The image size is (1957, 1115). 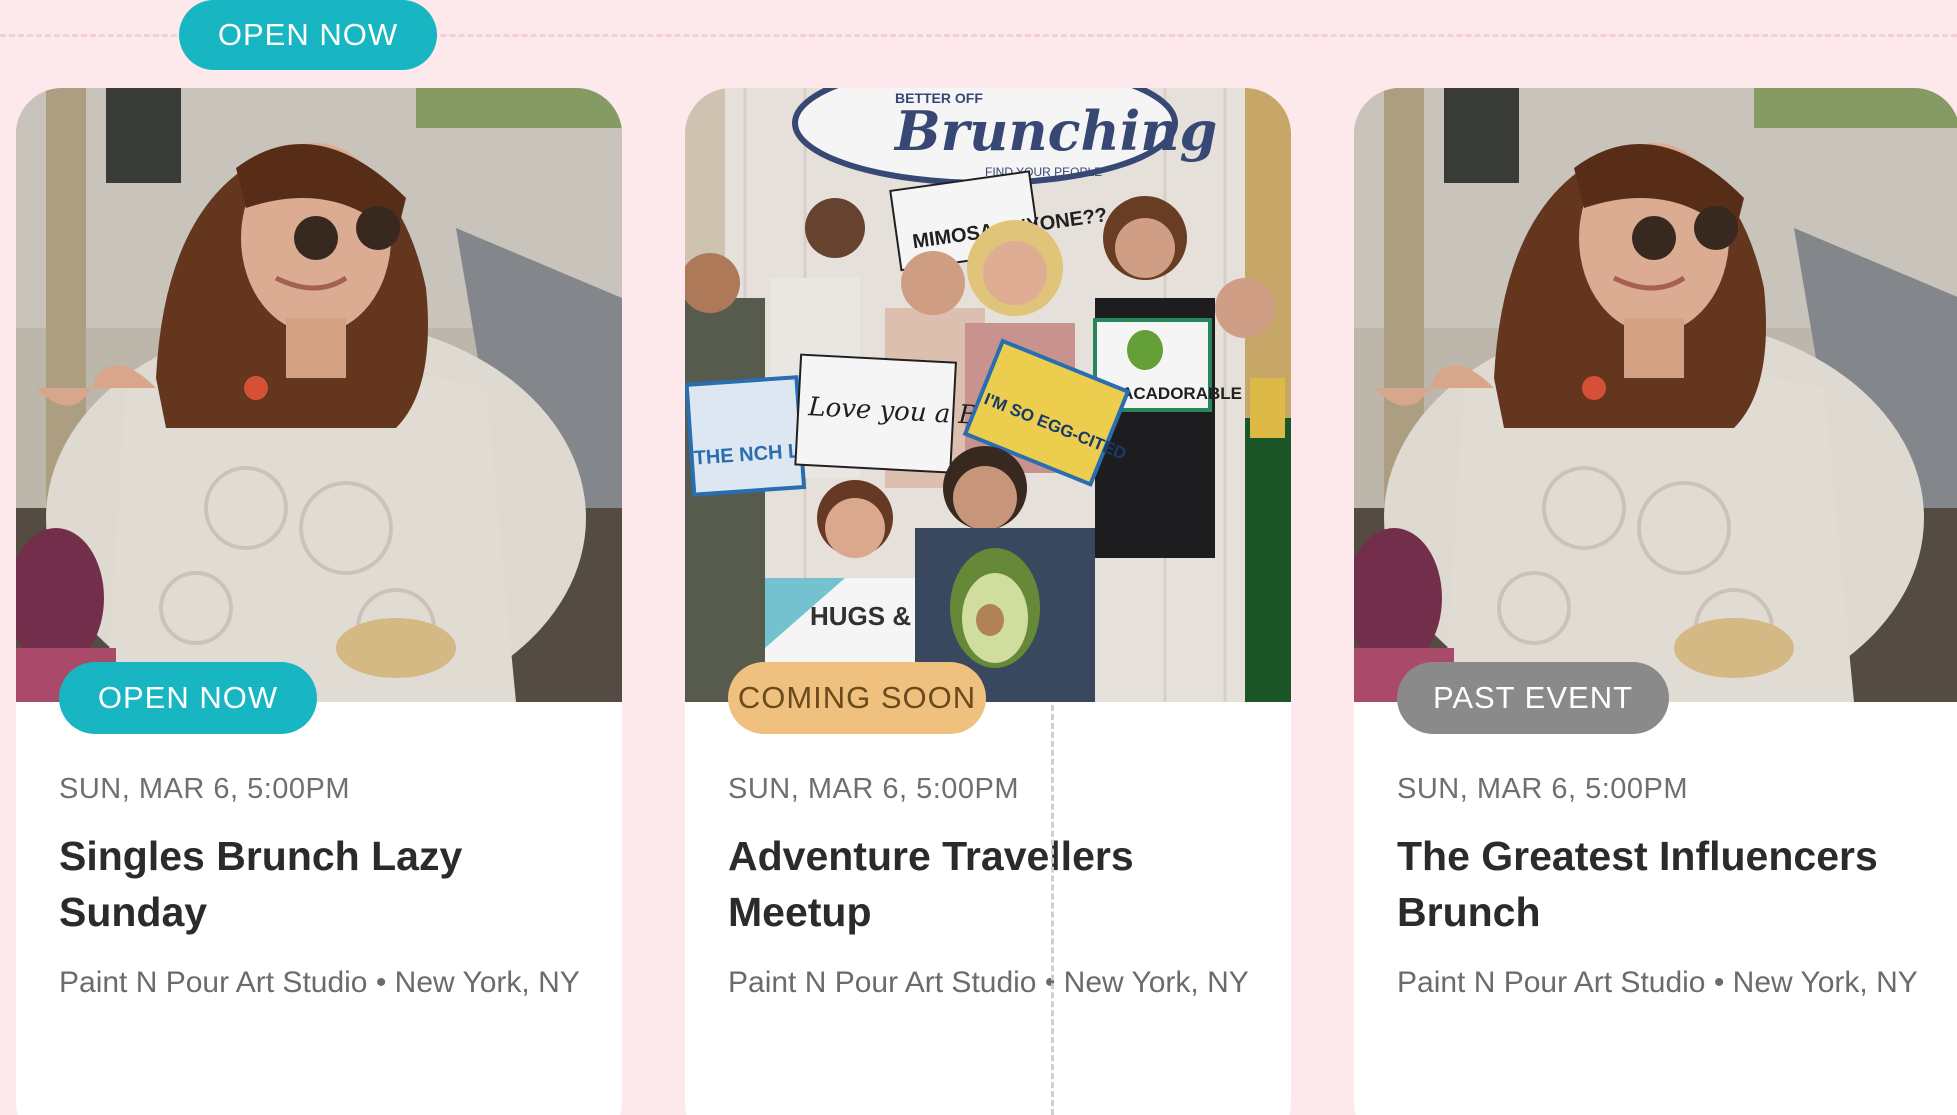 I want to click on status-badge: COMING SOON, so click(x=857, y=698).